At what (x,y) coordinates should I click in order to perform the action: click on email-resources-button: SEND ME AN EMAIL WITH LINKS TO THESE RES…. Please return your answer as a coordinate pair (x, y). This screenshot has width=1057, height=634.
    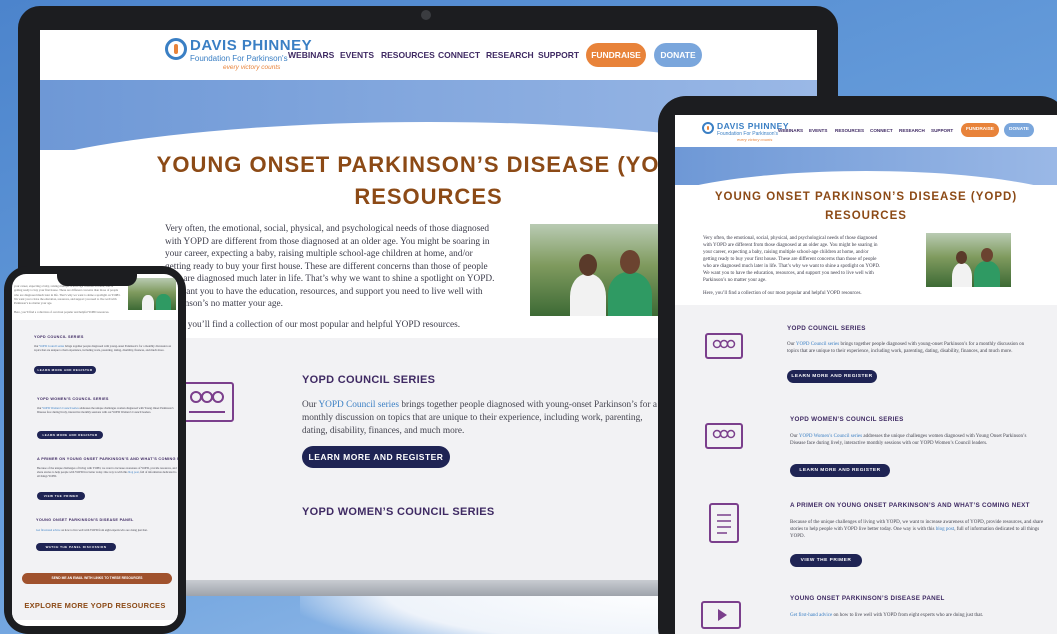
    Looking at the image, I should click on (97, 578).